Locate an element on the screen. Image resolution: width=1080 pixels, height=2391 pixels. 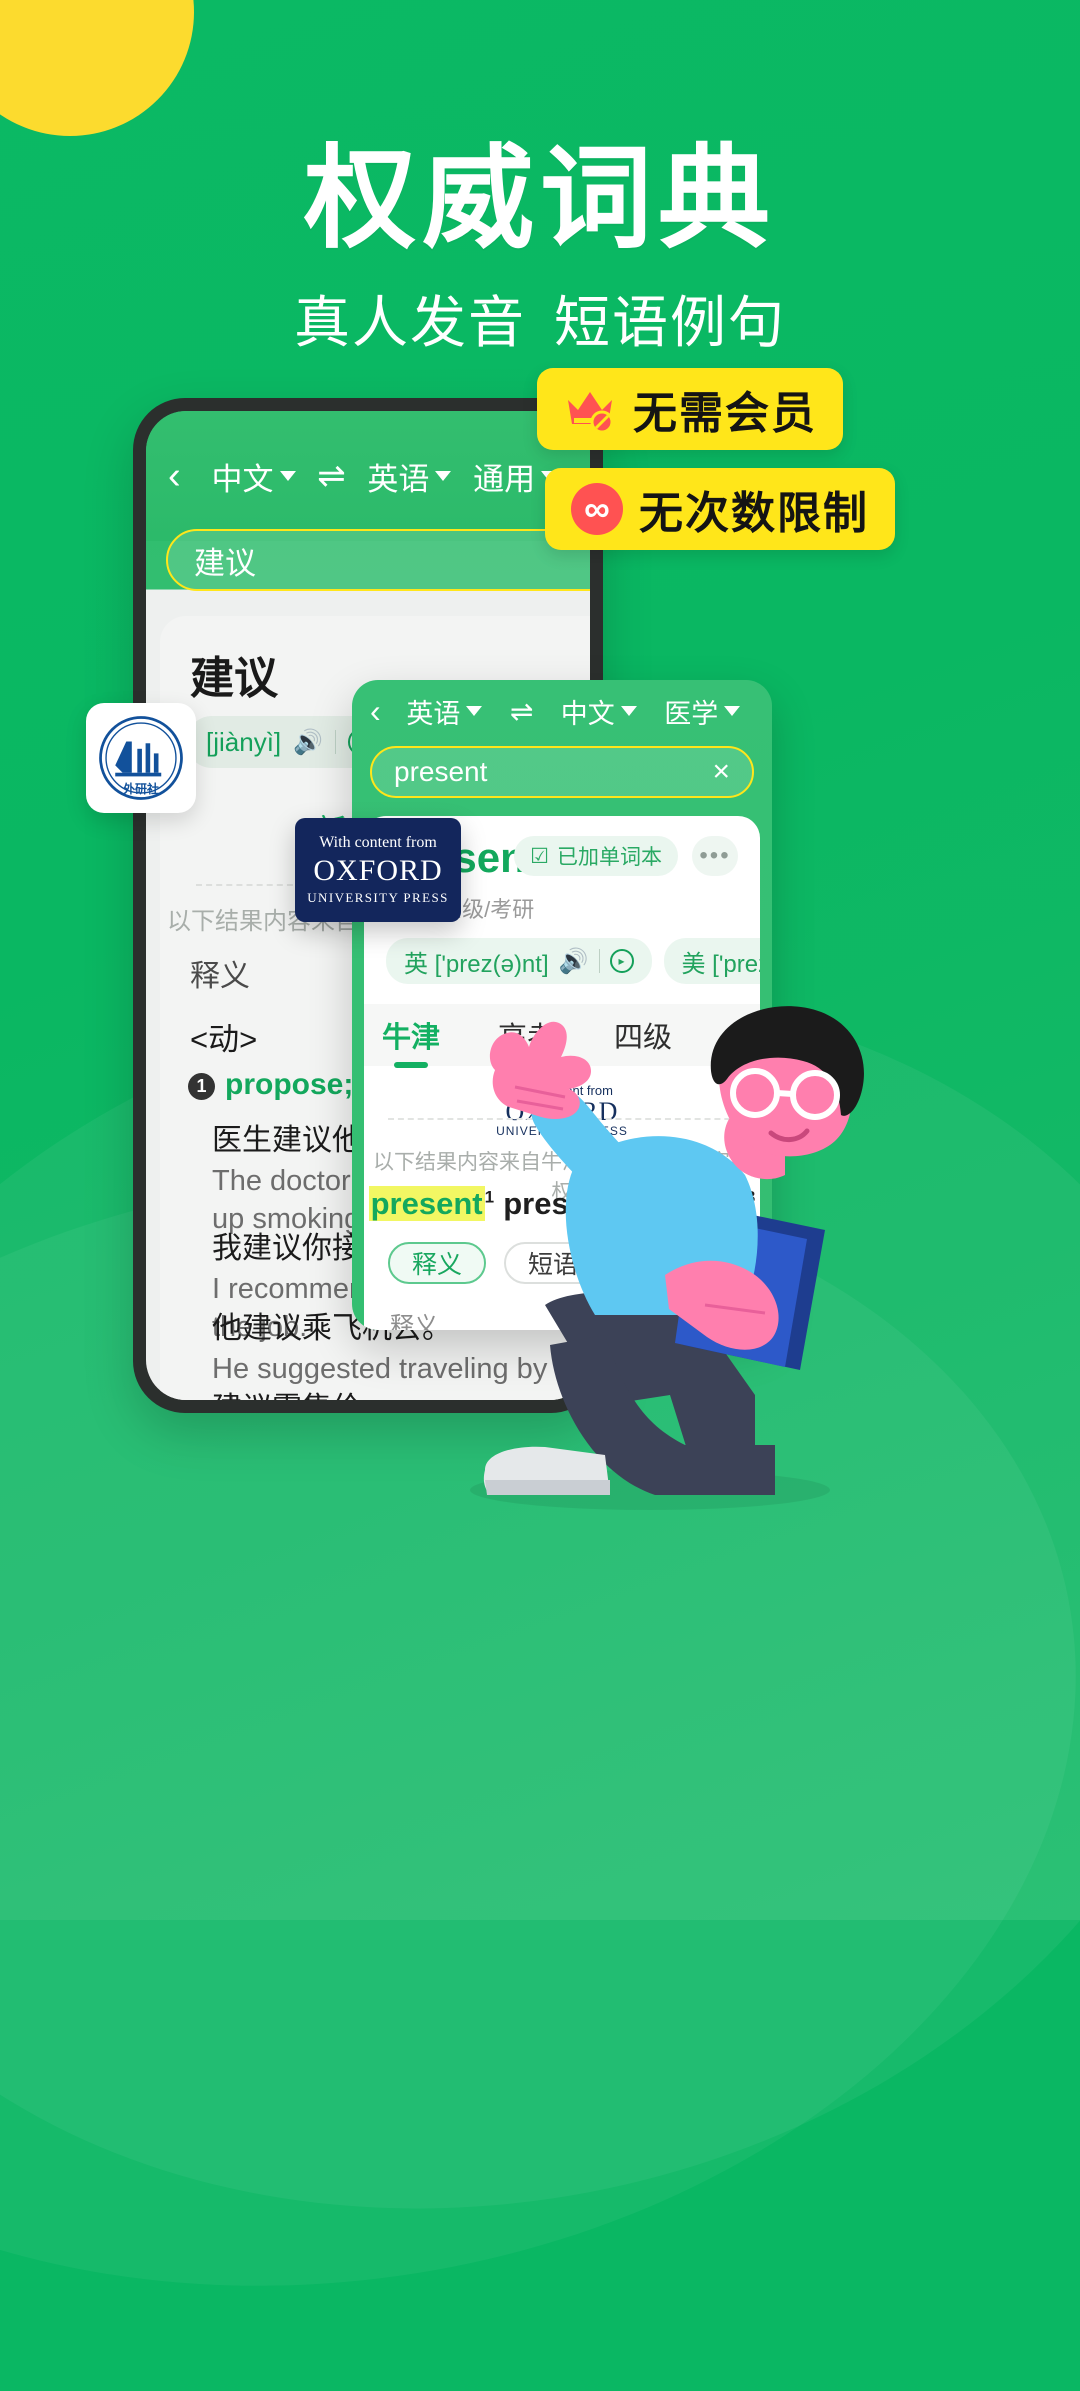
search-input-value: present is located at coordinates (441, 771).